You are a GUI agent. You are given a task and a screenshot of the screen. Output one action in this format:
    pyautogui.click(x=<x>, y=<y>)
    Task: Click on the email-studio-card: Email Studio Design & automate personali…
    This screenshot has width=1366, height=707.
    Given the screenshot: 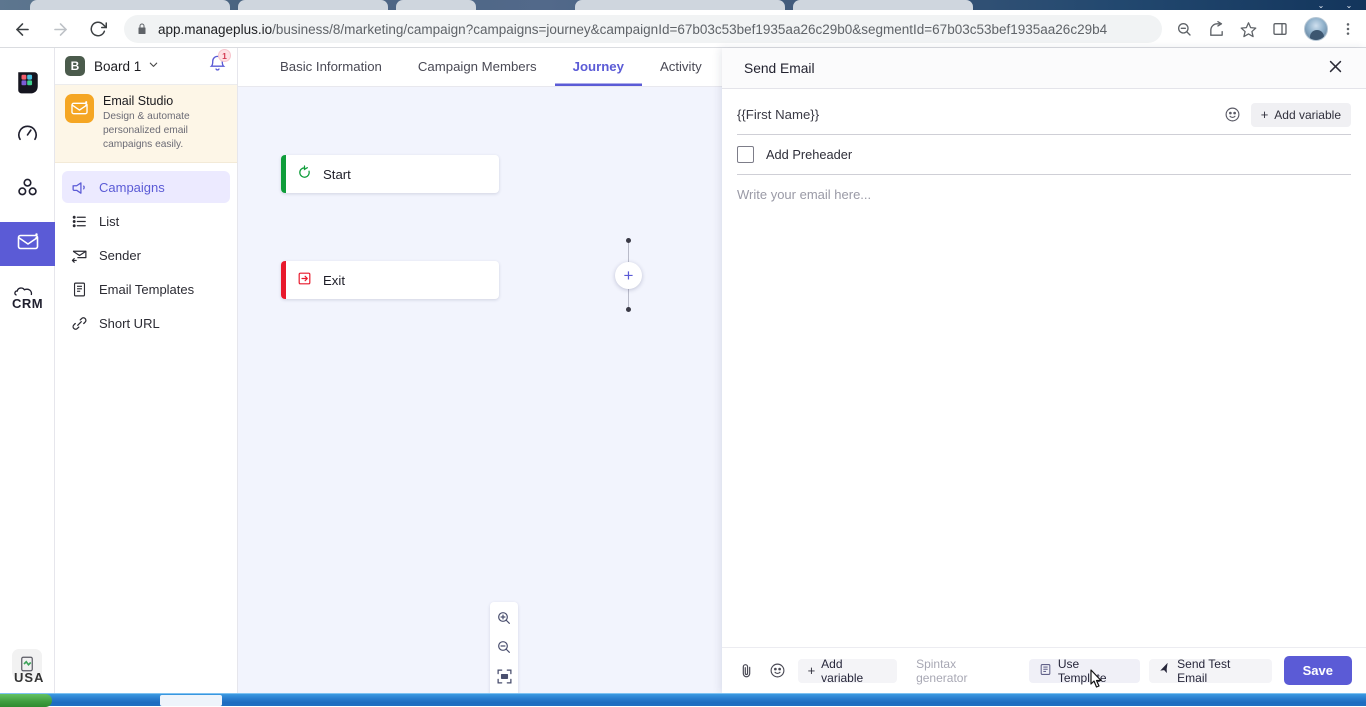 What is the action you would take?
    pyautogui.click(x=146, y=124)
    